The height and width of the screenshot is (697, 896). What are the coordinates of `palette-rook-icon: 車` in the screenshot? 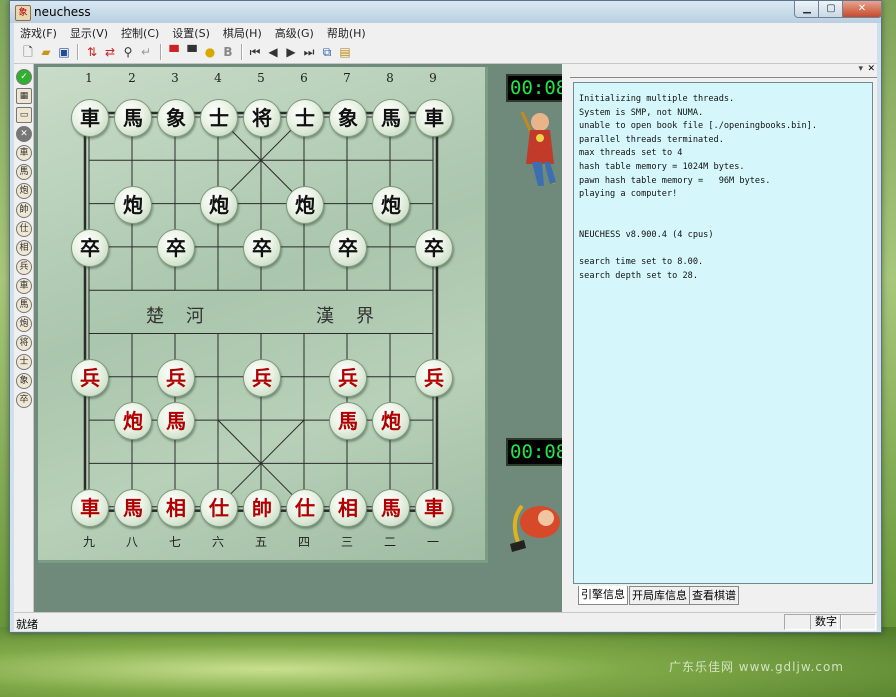 It's located at (24, 153).